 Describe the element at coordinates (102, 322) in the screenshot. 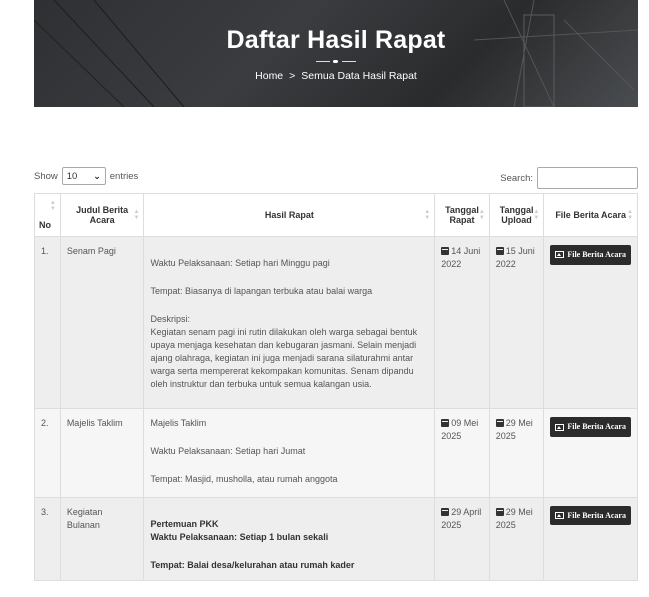

I see `cell-judul: Senam Pagi` at that location.